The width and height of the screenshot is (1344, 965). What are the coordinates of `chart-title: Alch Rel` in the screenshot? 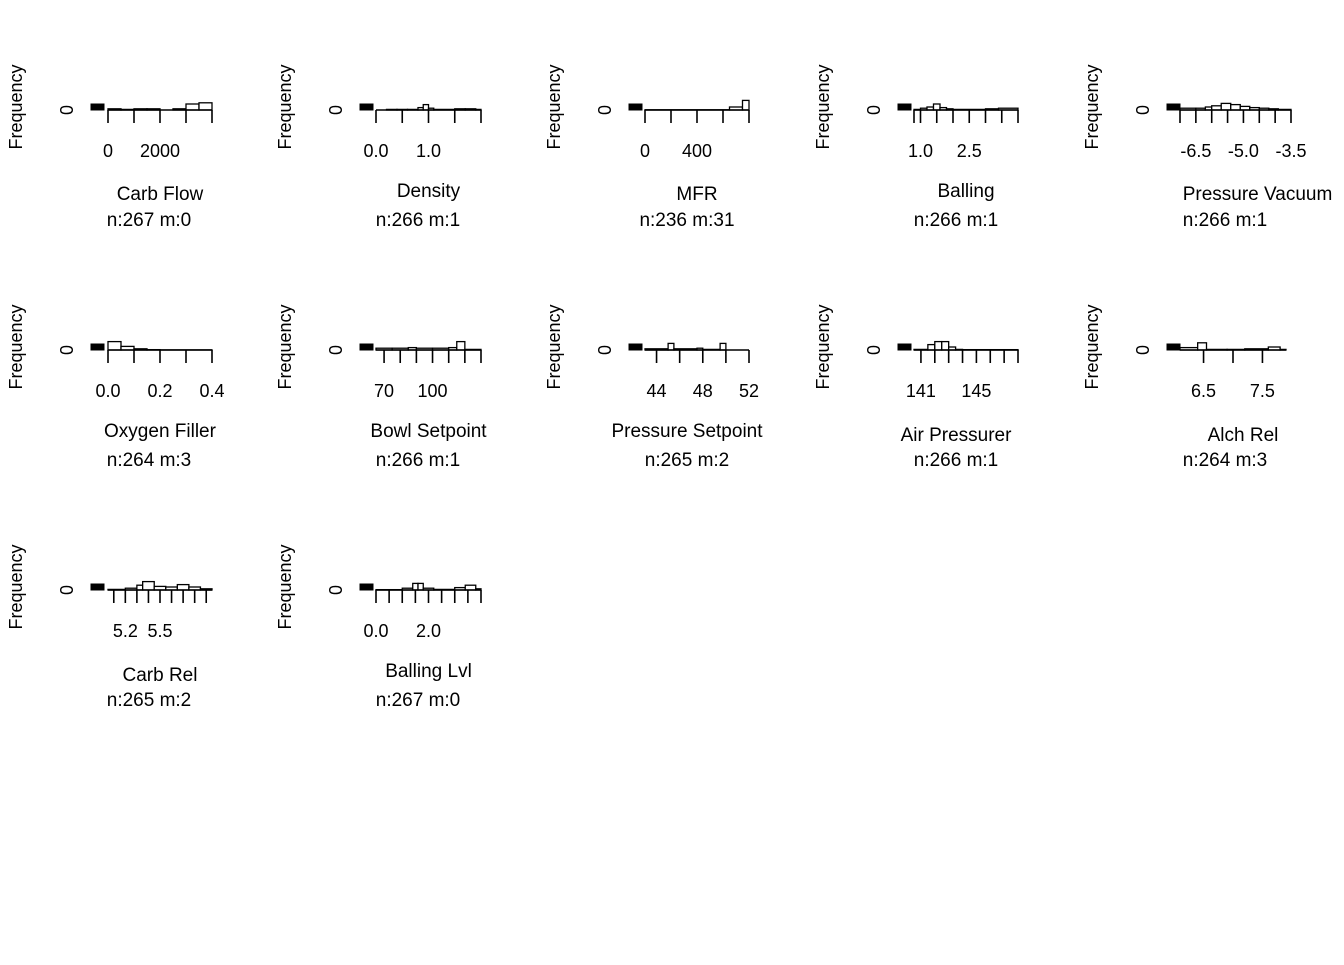 It's located at (1243, 435).